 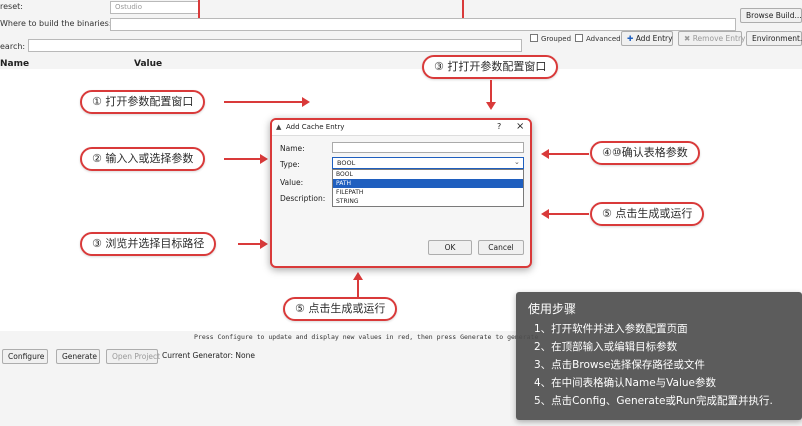 I want to click on build-dir-input, so click(x=423, y=24).